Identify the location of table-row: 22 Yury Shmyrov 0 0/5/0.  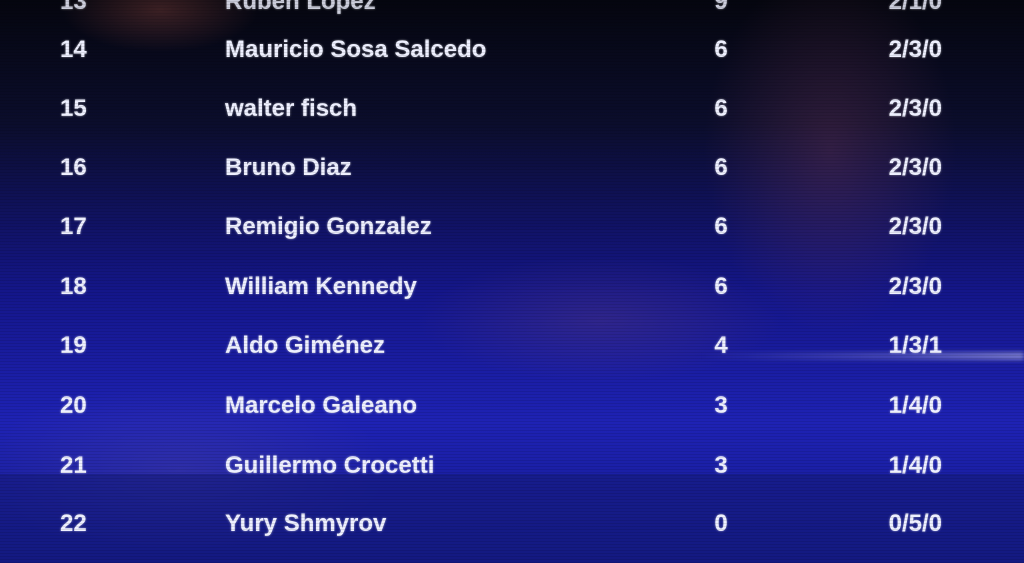
(512, 524).